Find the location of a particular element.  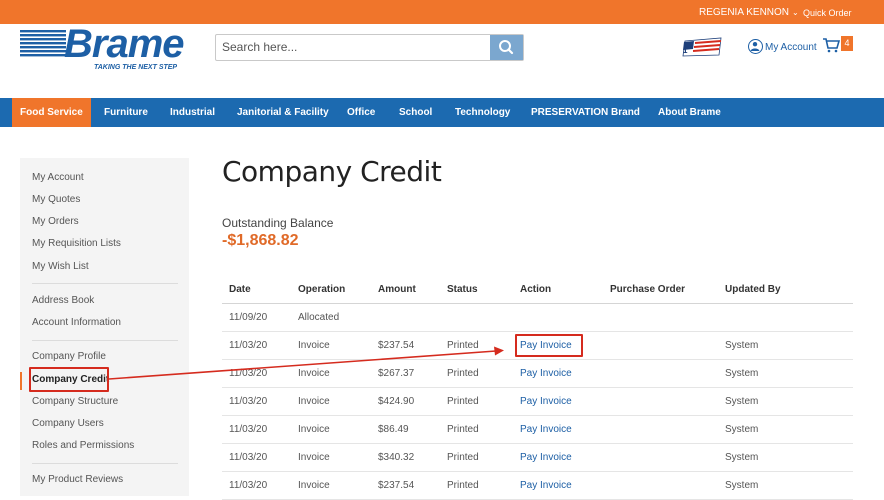

top-bar: REGENIA KENNON ⌄ Quick Order is located at coordinates (442, 12).